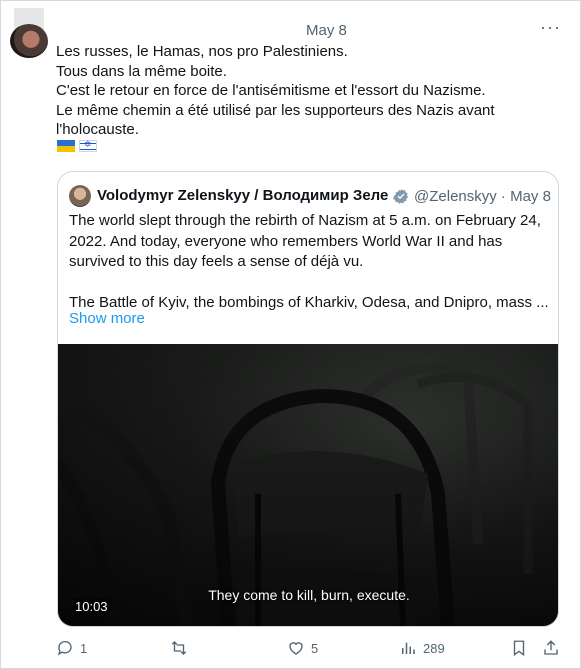  I want to click on video-subtitle: They come to kill, burn, execute., so click(309, 595).